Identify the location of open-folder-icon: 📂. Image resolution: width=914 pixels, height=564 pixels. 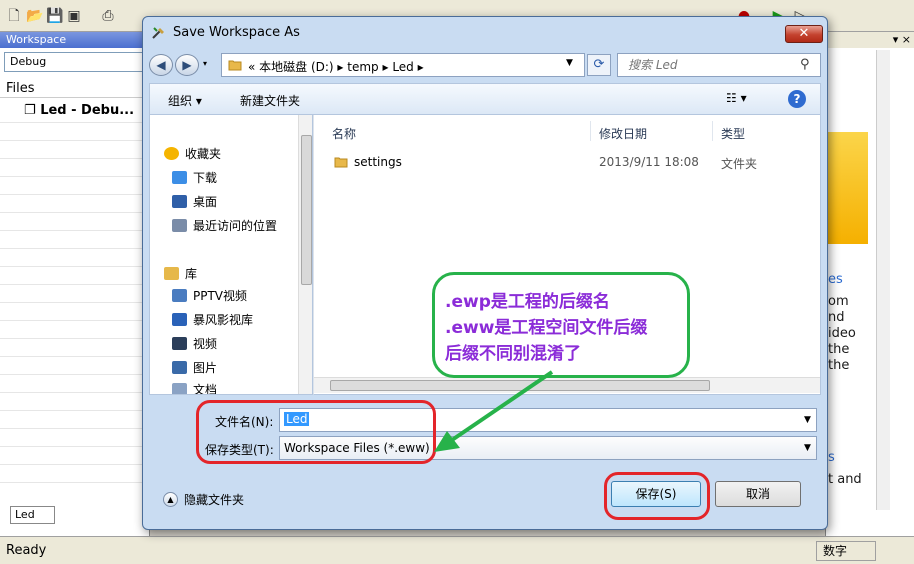
(34, 16).